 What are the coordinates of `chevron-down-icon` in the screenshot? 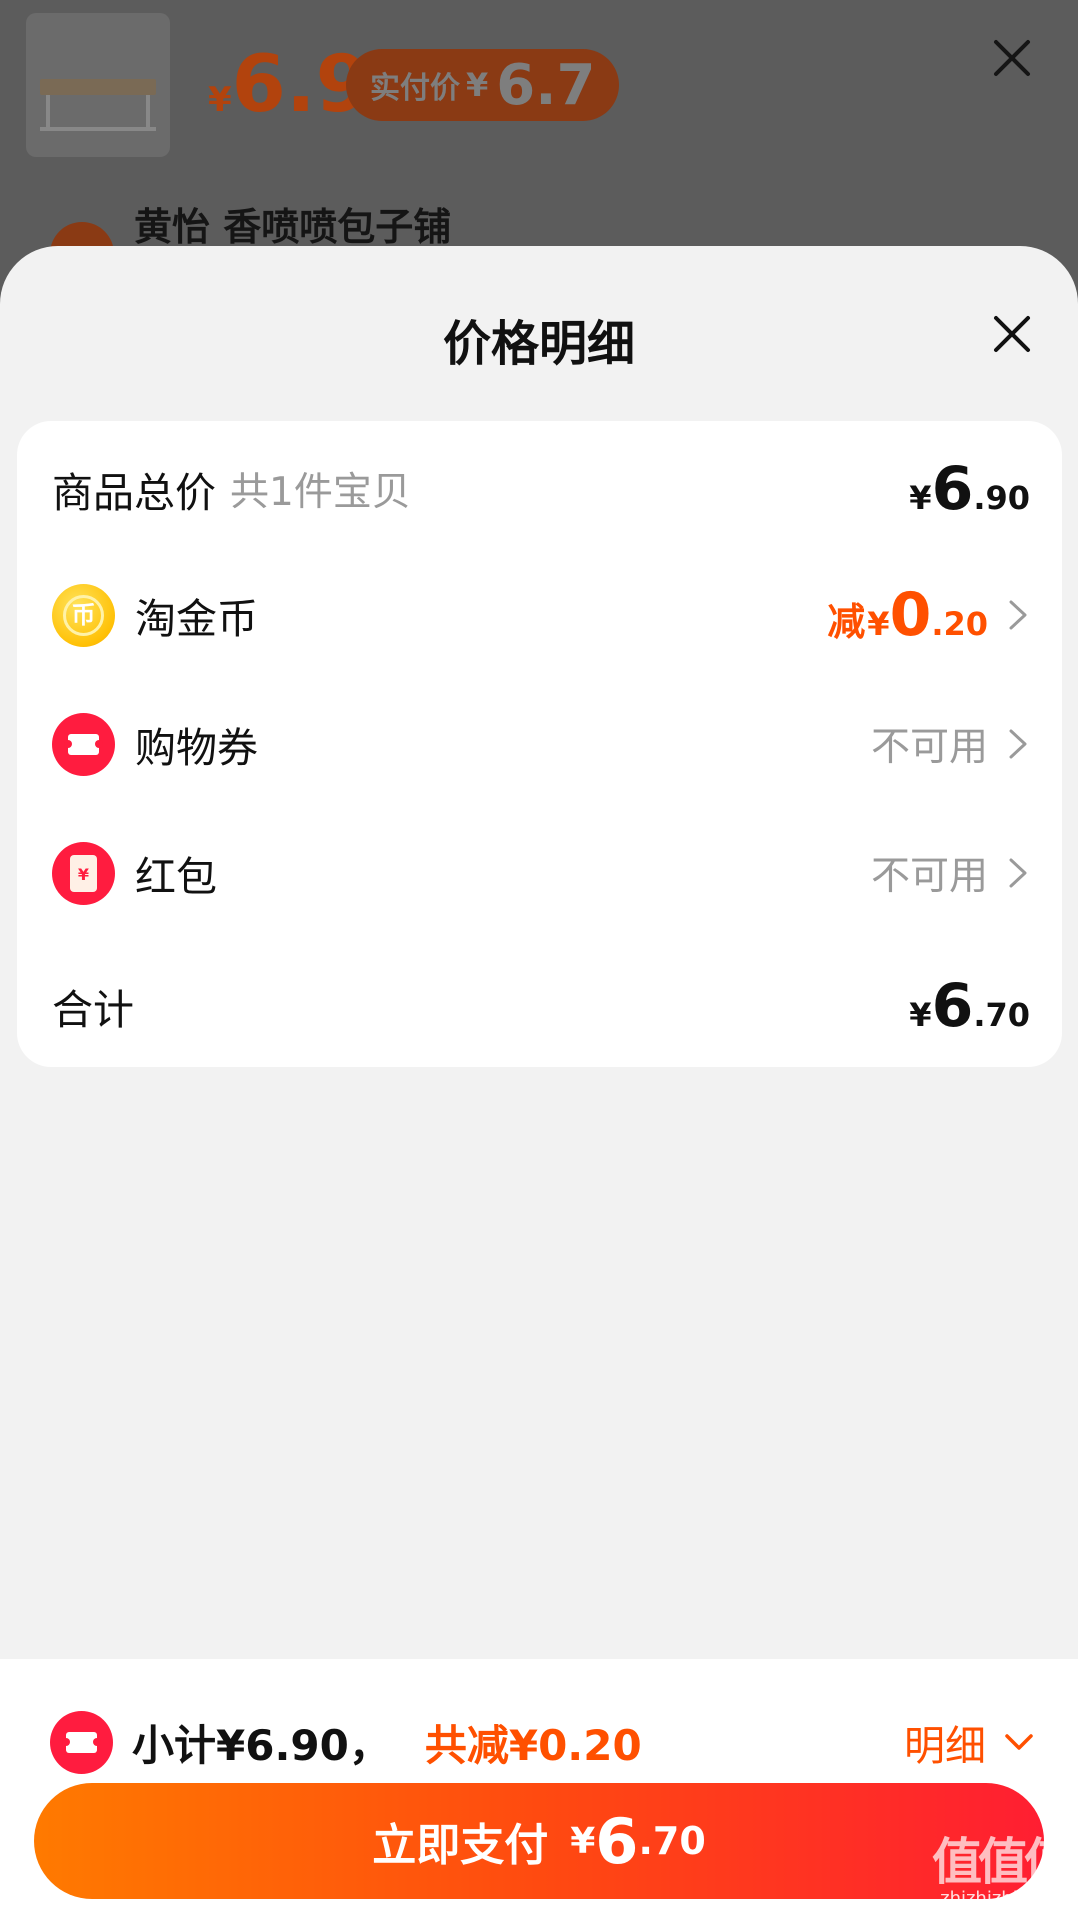 It's located at (1019, 1742).